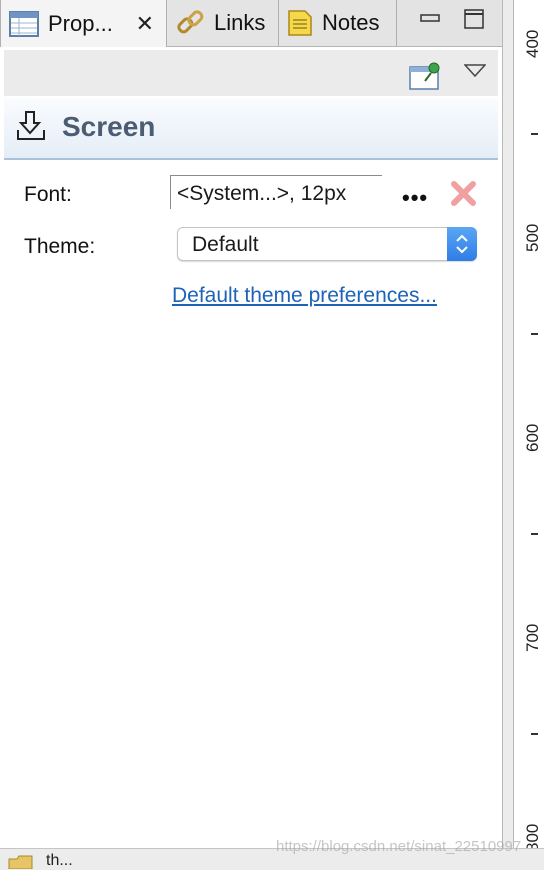 The height and width of the screenshot is (870, 544). What do you see at coordinates (20, 862) in the screenshot?
I see `folder-icon` at bounding box center [20, 862].